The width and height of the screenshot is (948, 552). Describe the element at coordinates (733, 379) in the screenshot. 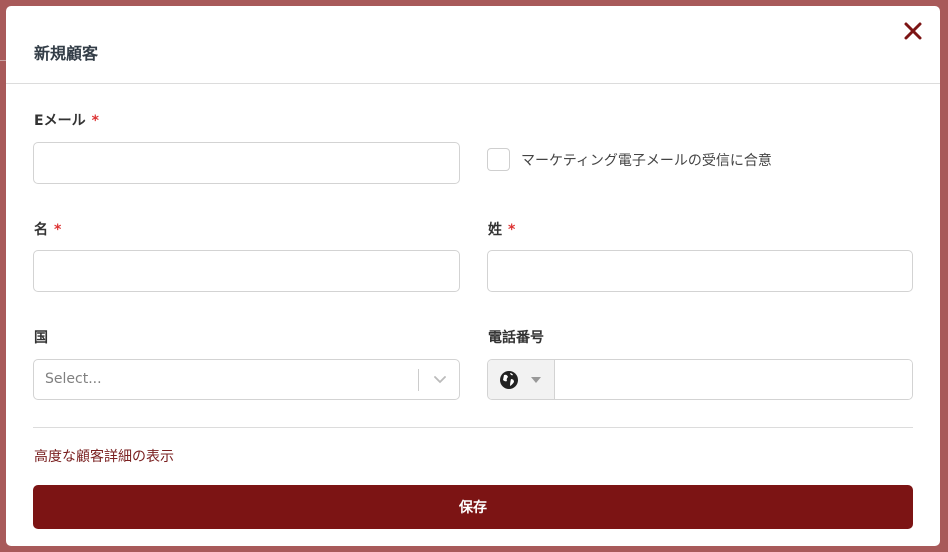

I see `phone-number-input` at that location.